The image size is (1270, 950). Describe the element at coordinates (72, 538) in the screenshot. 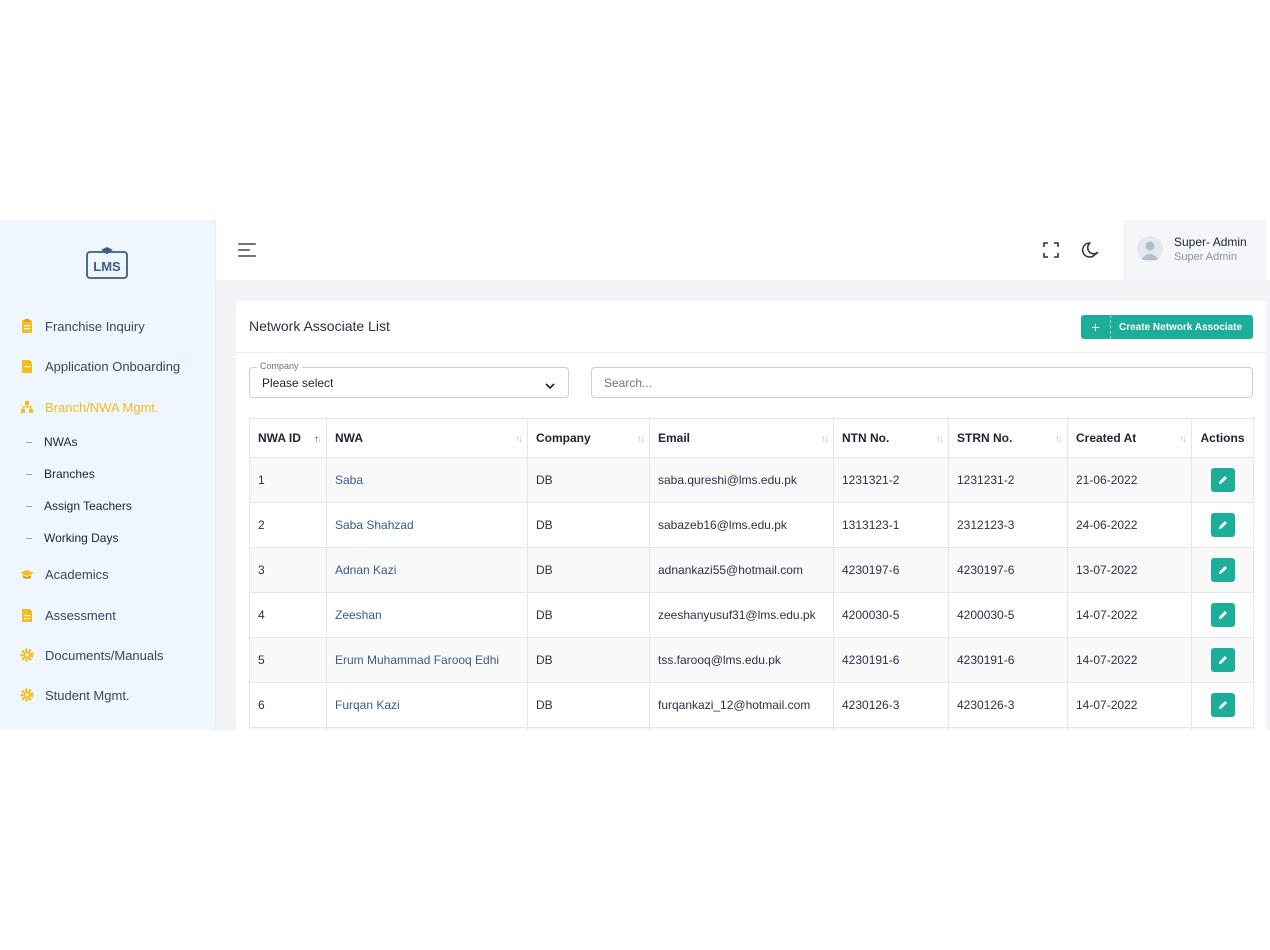

I see `sidebar-subitem-working-days: Working Days` at that location.